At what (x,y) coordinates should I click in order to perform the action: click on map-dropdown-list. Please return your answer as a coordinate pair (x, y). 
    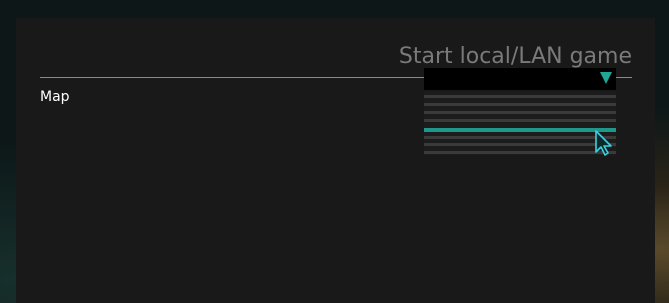
    Looking at the image, I should click on (520, 123).